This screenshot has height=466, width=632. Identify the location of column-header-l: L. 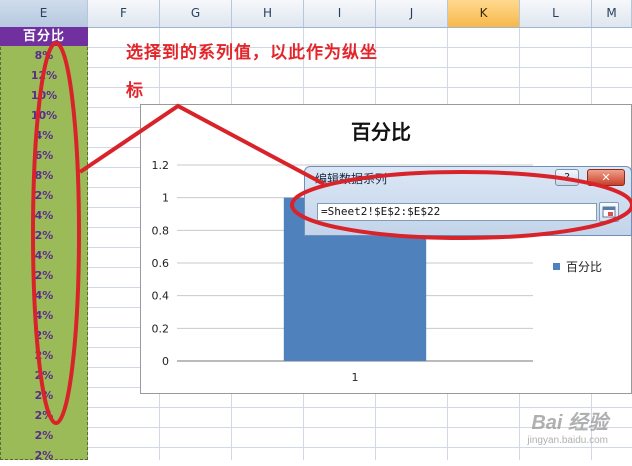
(556, 13).